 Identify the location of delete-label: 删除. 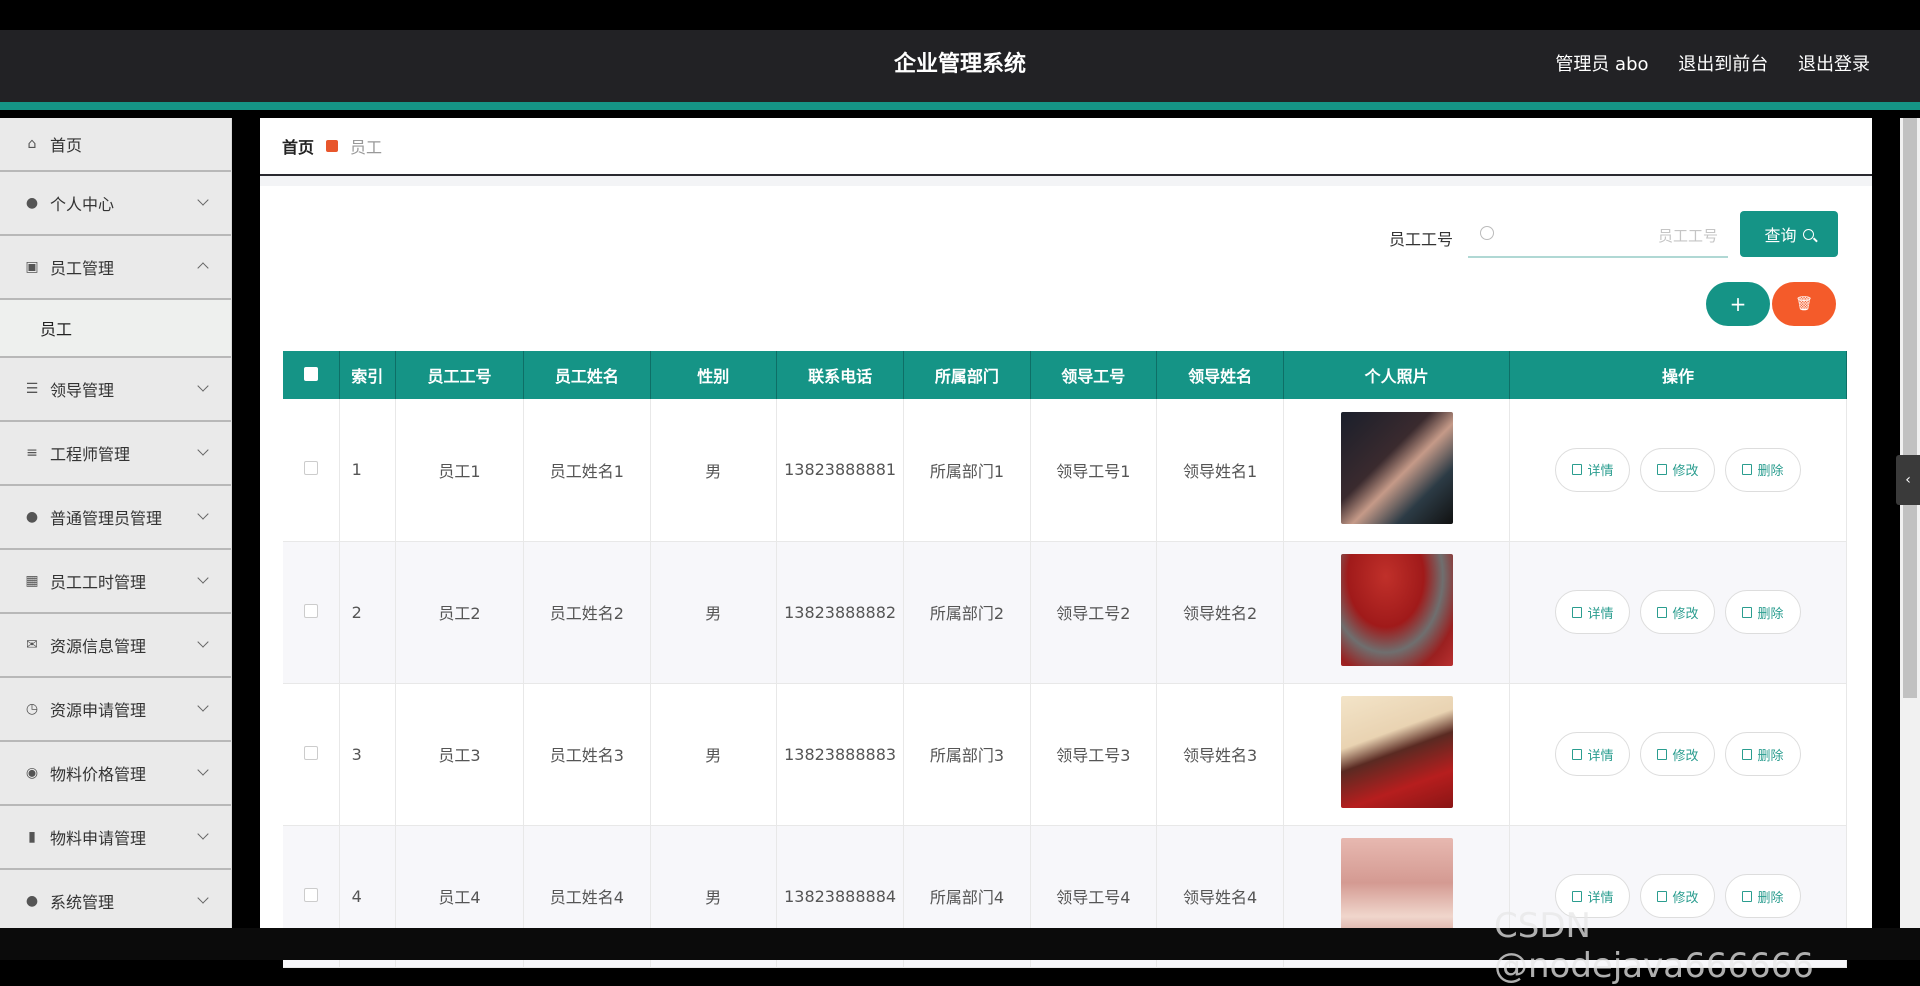
(1770, 614).